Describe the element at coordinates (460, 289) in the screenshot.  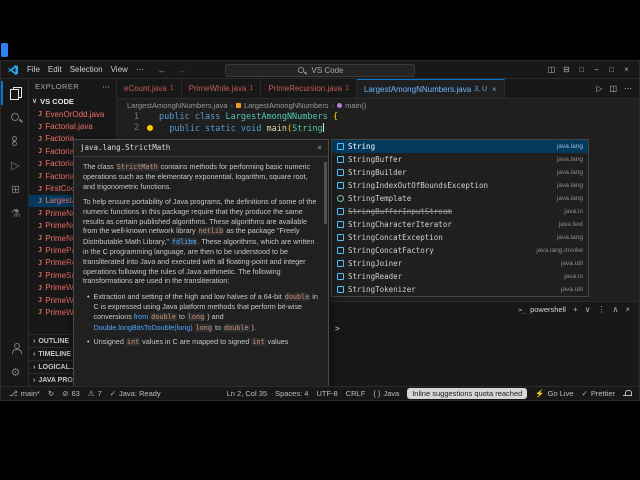
I see `suggest-item: StringTokenizer java.util` at that location.